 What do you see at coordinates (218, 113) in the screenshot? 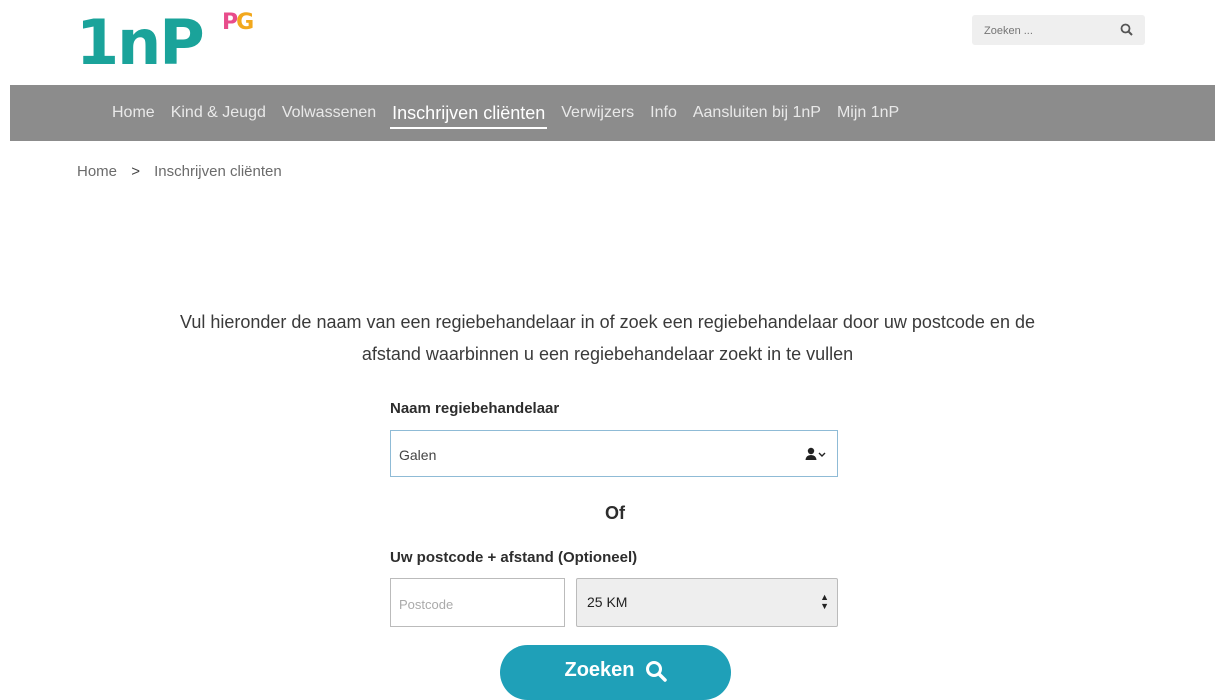
I see `nav-kind-jeugd: Kind & Jeugd` at bounding box center [218, 113].